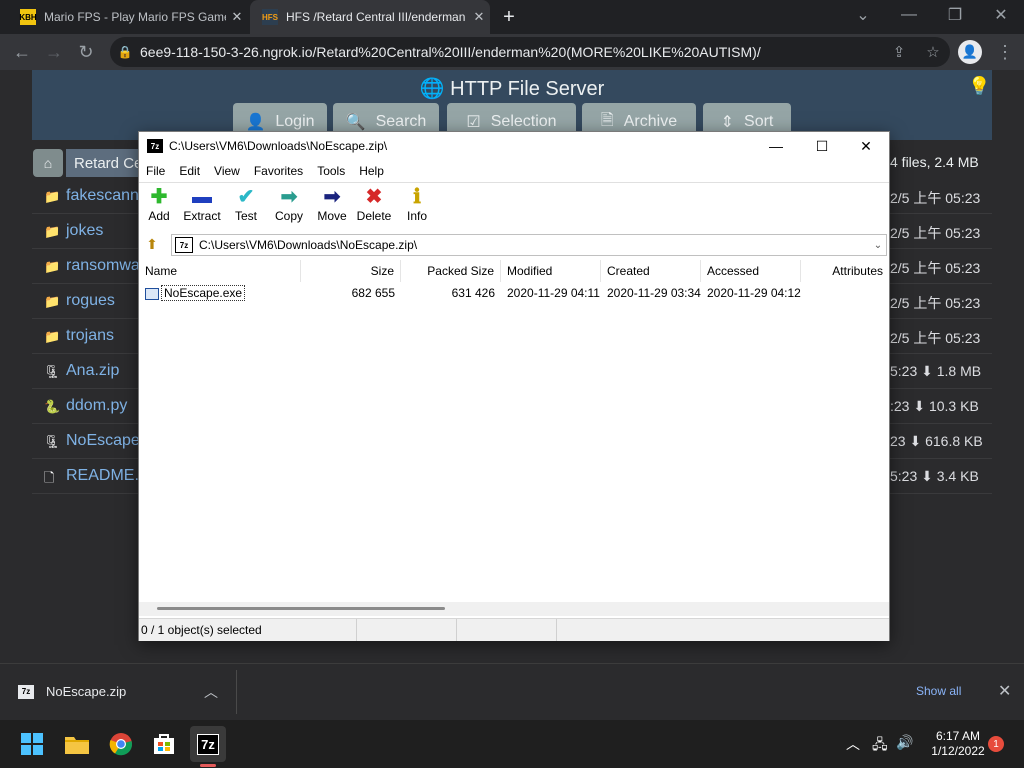  What do you see at coordinates (86, 52) in the screenshot?
I see `reload-icon: ↻` at bounding box center [86, 52].